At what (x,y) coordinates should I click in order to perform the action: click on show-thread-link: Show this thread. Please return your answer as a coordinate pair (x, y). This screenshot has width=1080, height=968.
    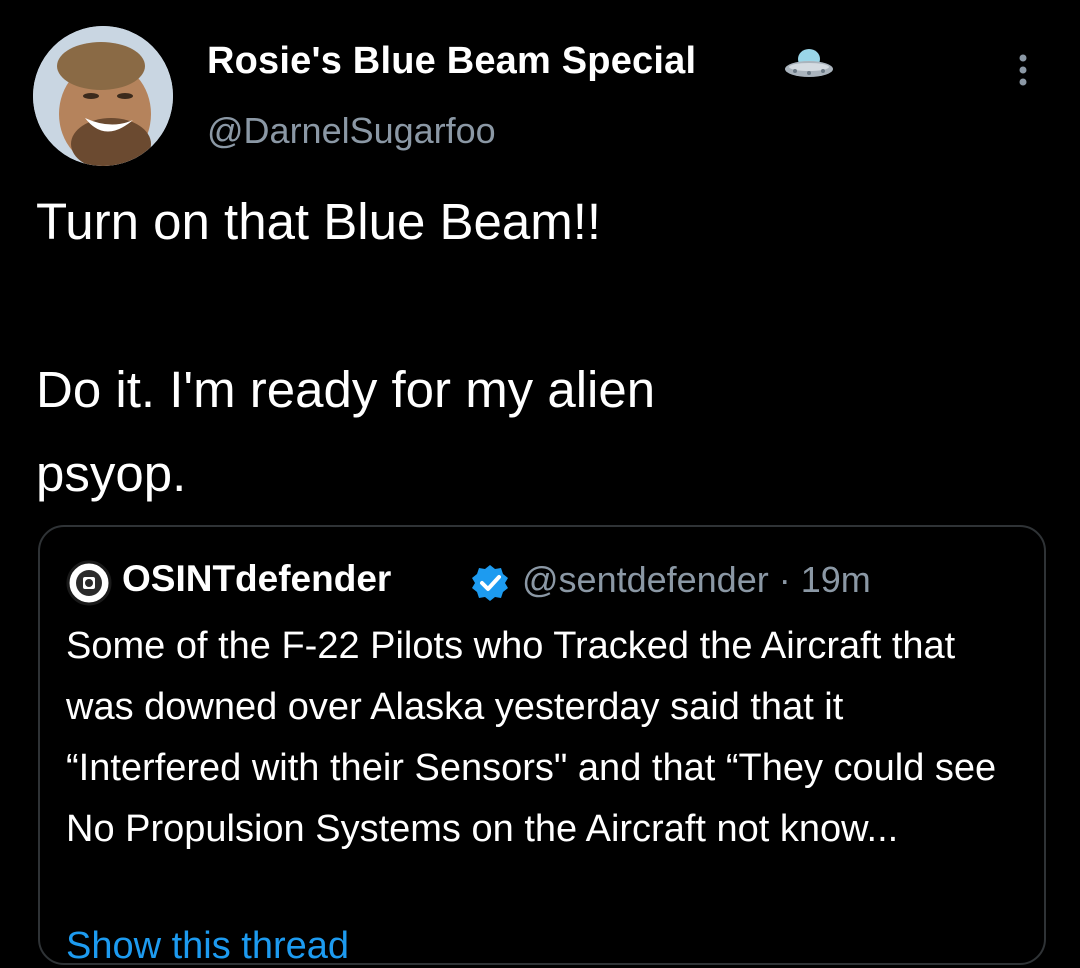
    Looking at the image, I should click on (207, 946).